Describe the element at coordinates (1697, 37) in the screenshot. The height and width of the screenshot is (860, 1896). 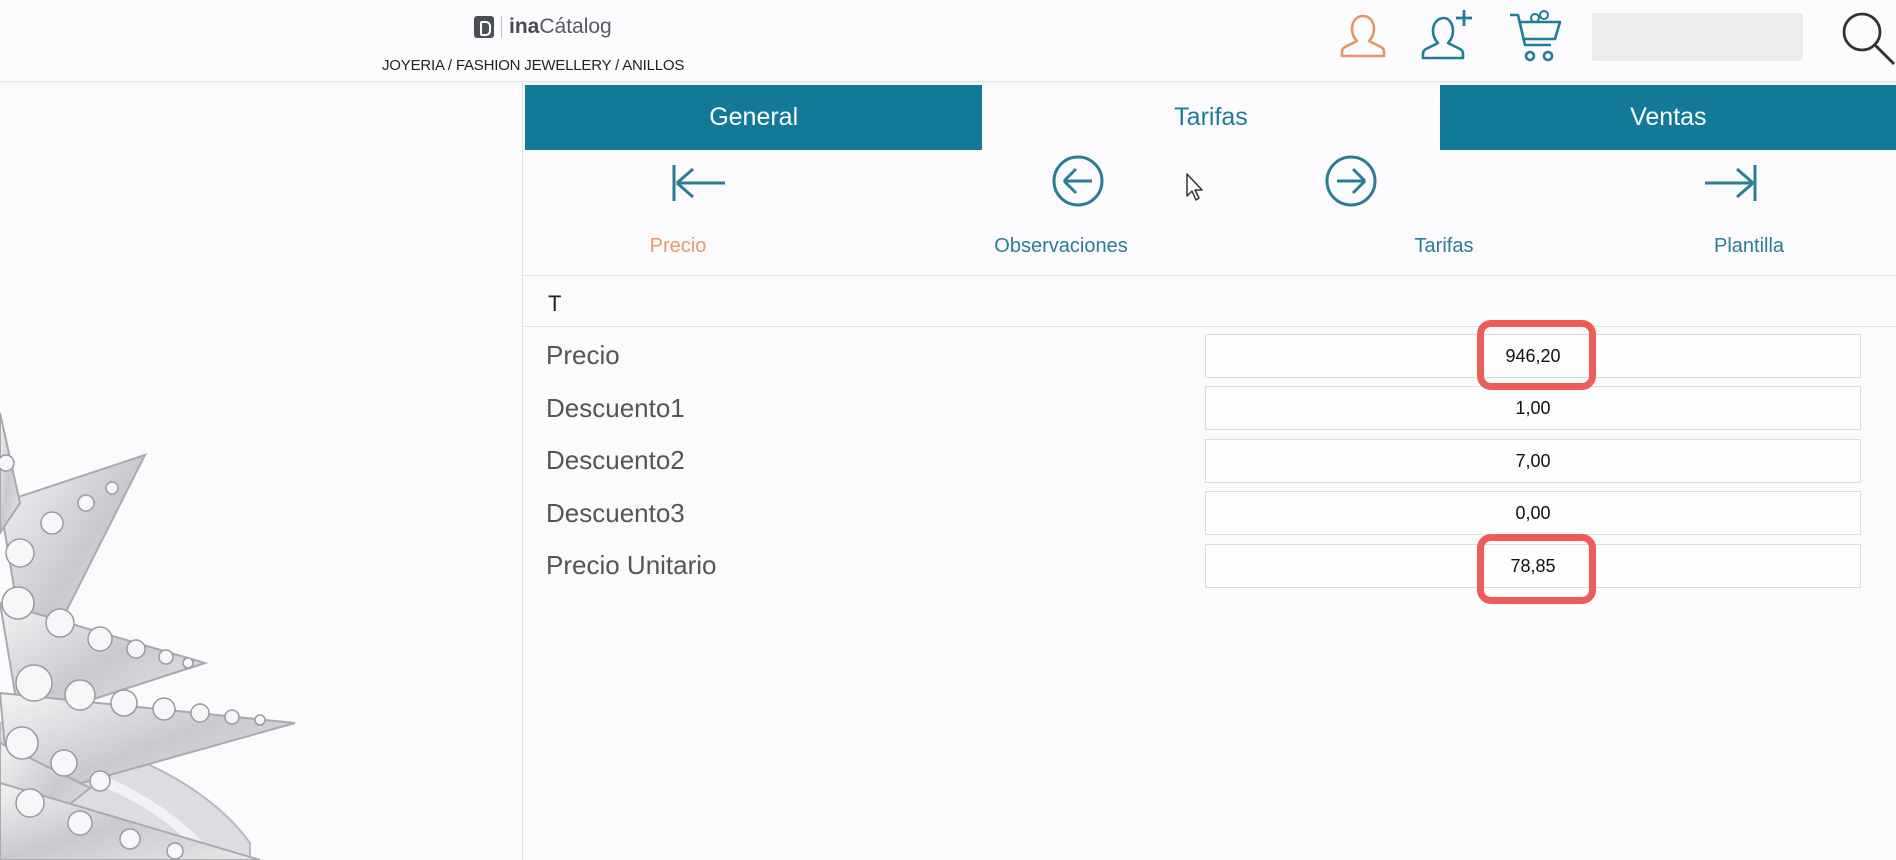
I see `search-input` at that location.